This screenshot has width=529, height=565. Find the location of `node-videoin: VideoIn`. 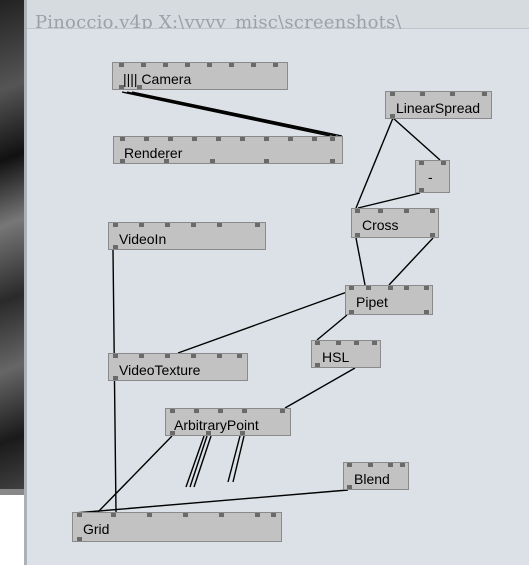

node-videoin: VideoIn is located at coordinates (187, 236).